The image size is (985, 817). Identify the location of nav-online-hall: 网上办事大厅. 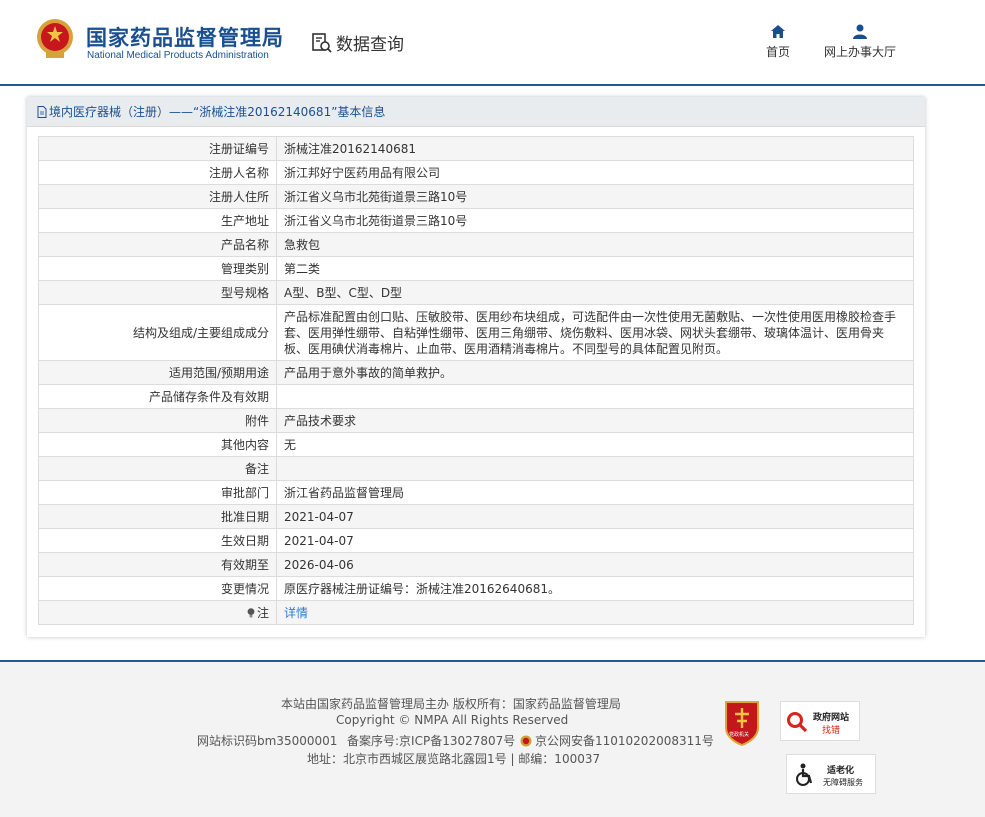
(860, 42).